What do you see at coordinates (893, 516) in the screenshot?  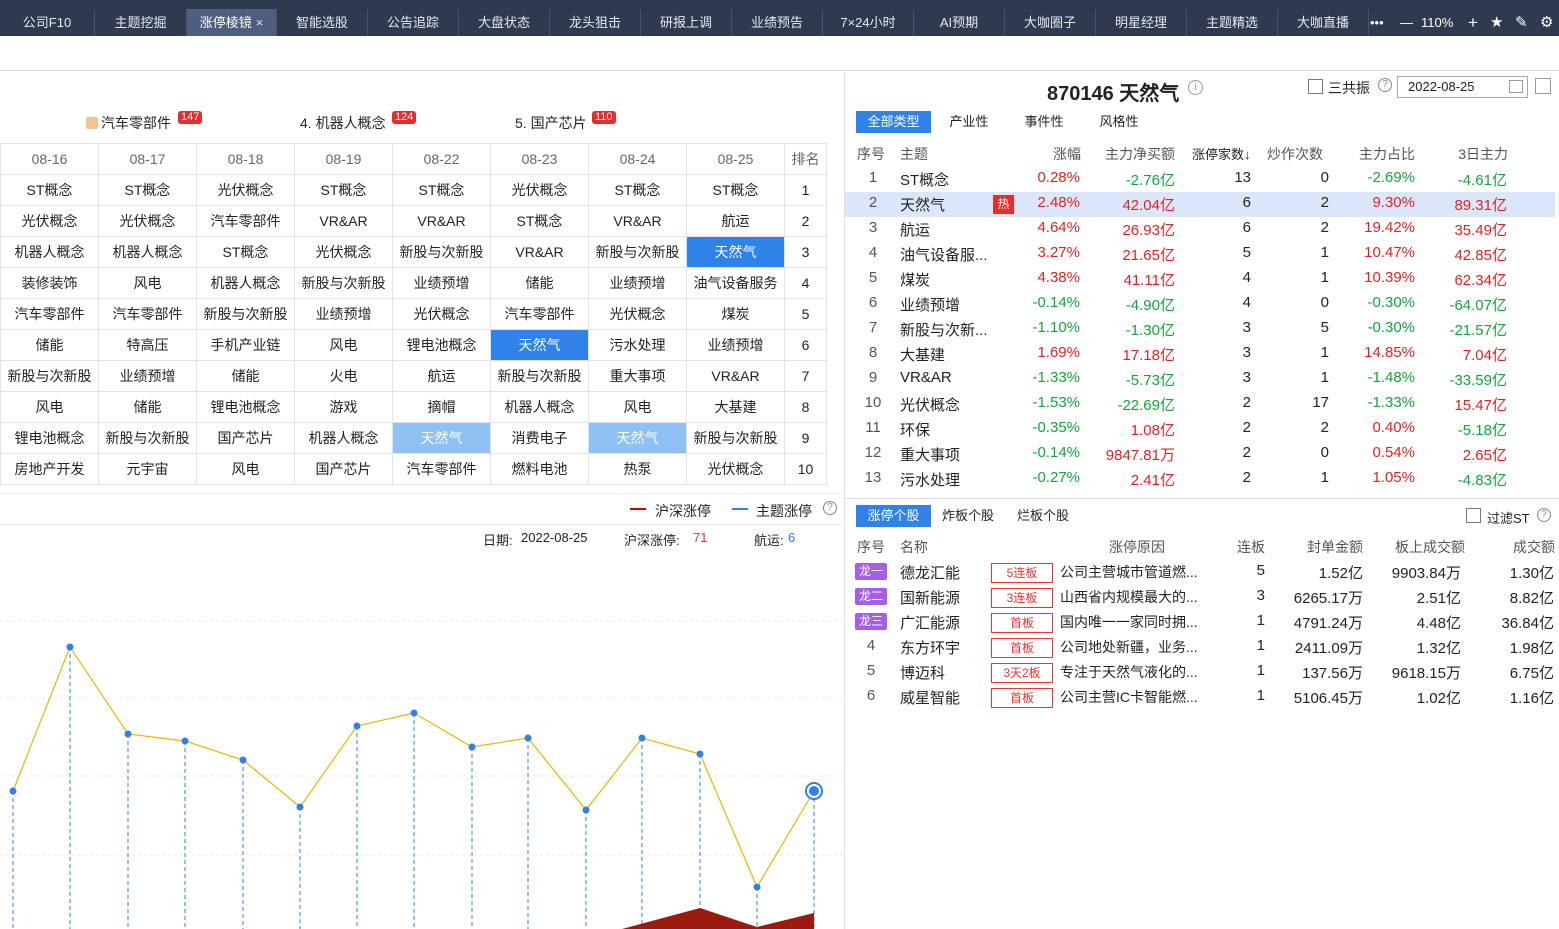 I see `stock-tab-0: 涨停个股` at bounding box center [893, 516].